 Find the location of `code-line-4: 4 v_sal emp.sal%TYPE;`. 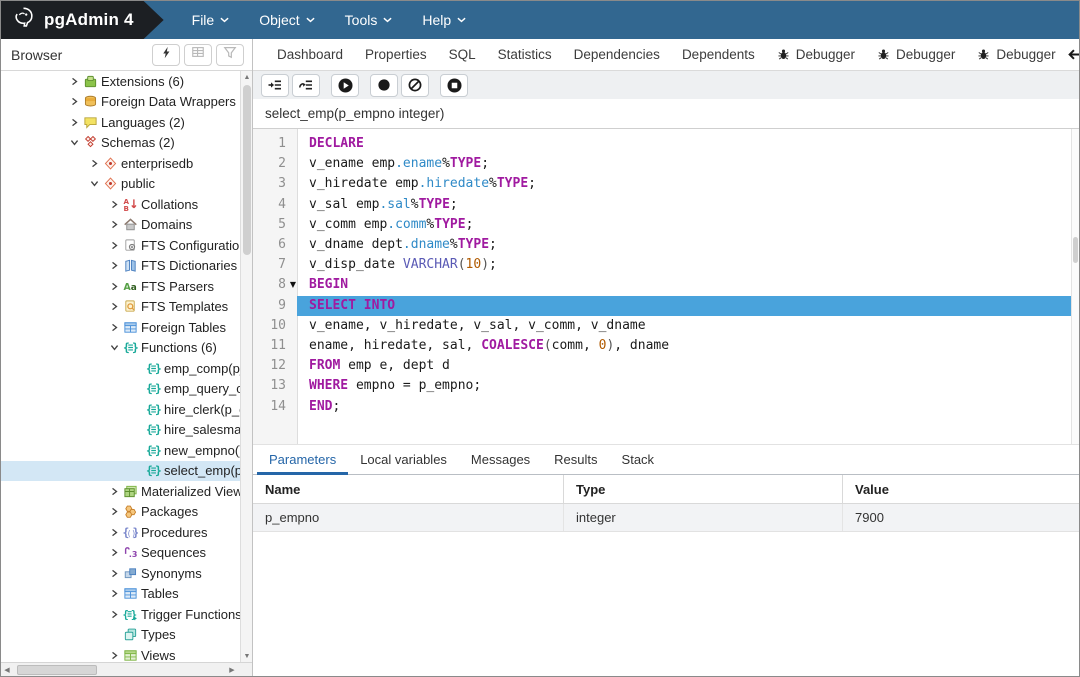

code-line-4: 4 v_sal emp.sal%TYPE; is located at coordinates (662, 205).